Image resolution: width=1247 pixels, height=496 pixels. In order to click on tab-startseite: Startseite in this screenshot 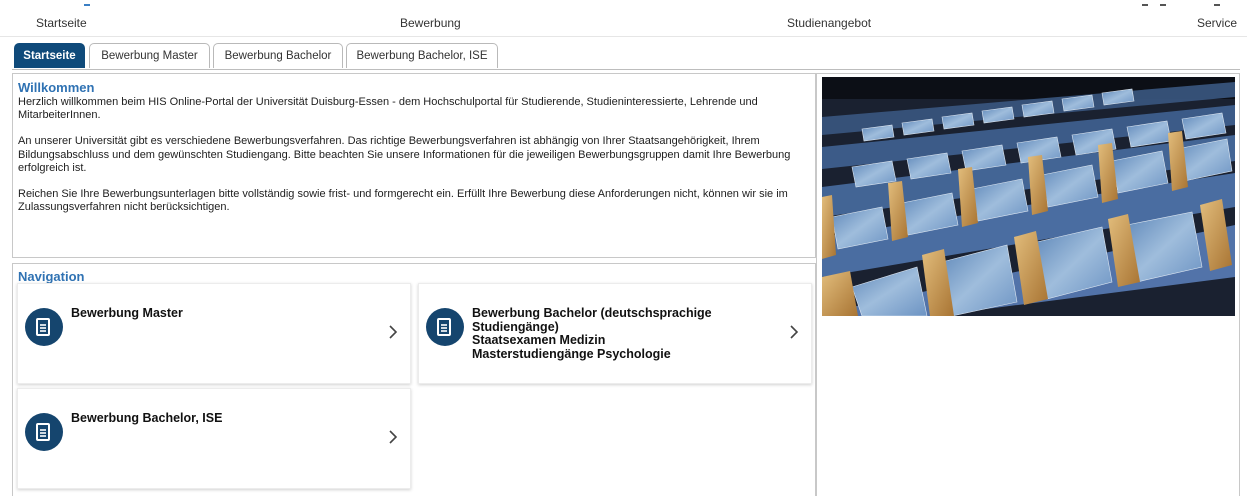, I will do `click(49, 55)`.